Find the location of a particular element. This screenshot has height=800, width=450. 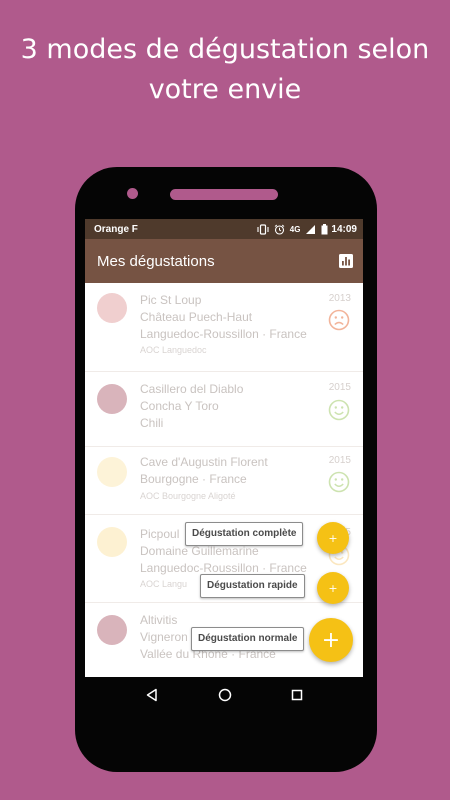

fab-label-normal: Dégustation normale is located at coordinates (248, 639).